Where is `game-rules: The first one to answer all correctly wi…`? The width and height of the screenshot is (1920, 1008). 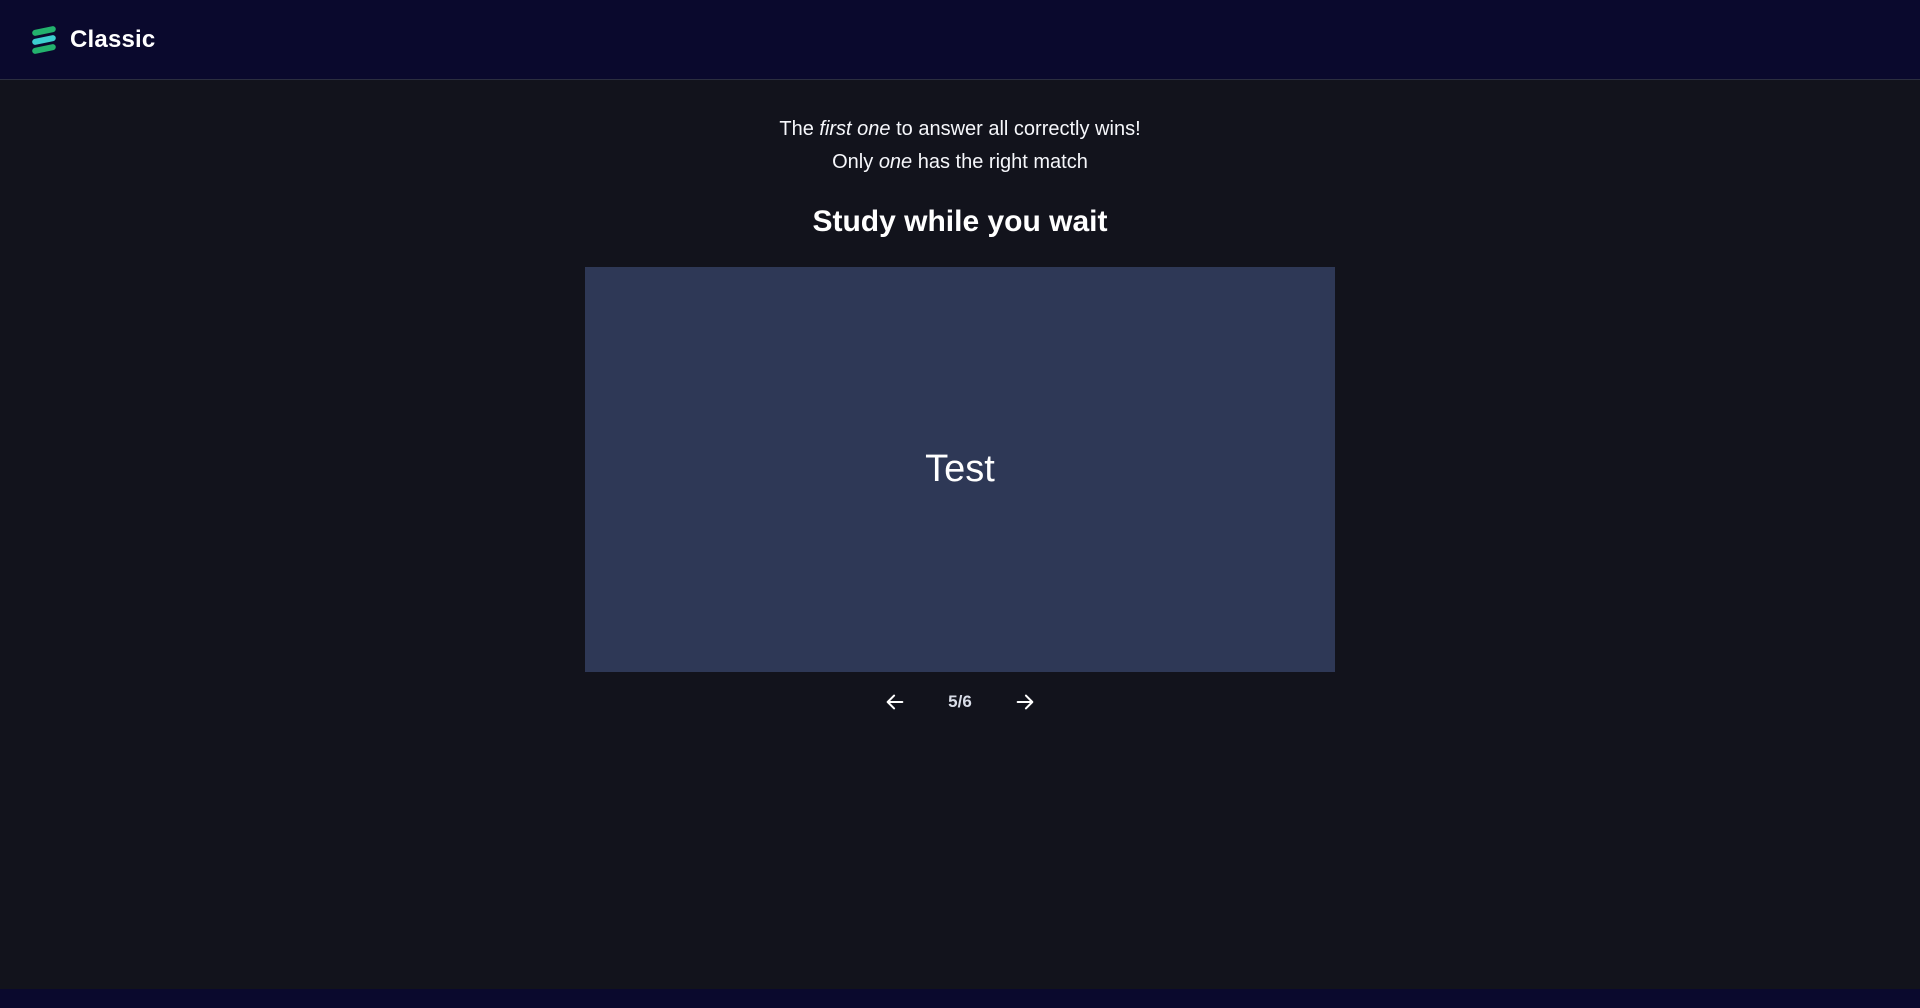
game-rules: The first one to answer all correctly wi… is located at coordinates (959, 146).